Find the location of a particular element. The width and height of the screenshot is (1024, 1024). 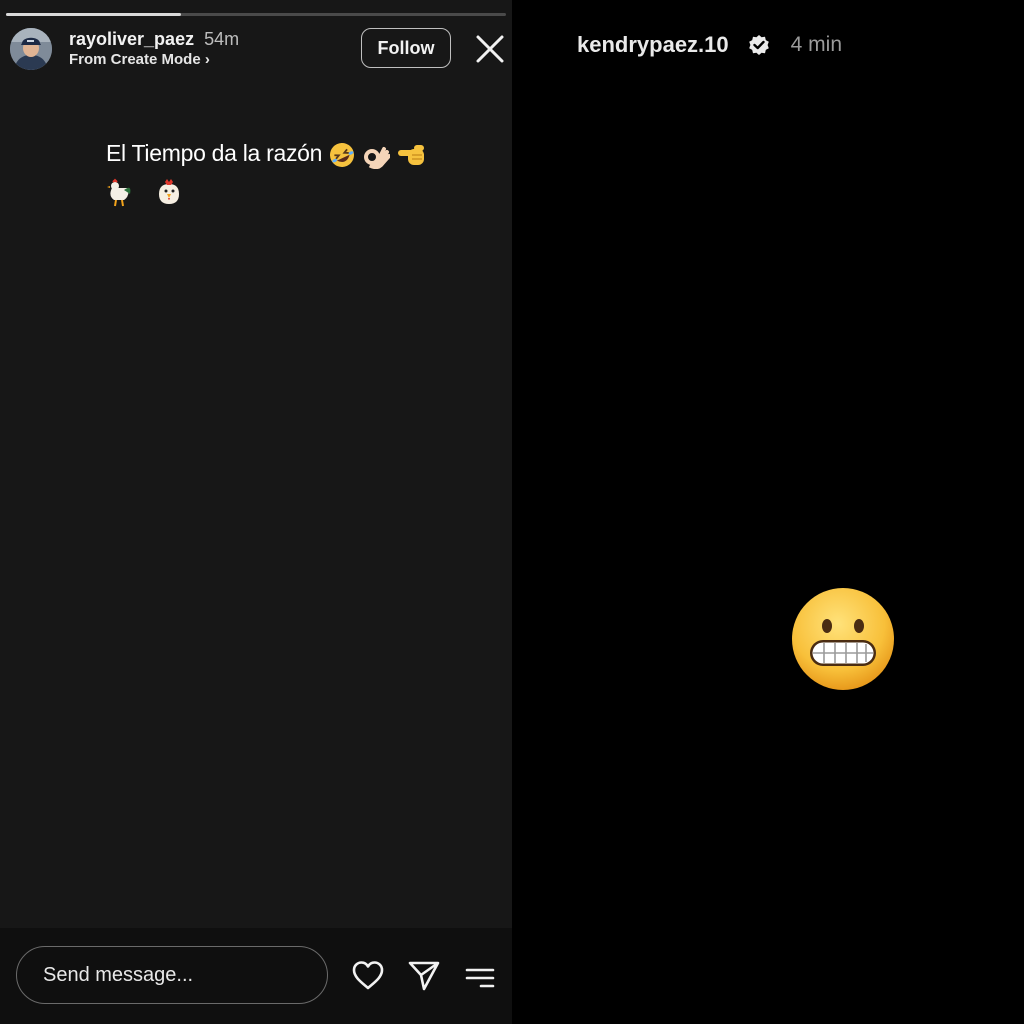

caption-text: El Tiempo da la razón is located at coordinates (214, 153).